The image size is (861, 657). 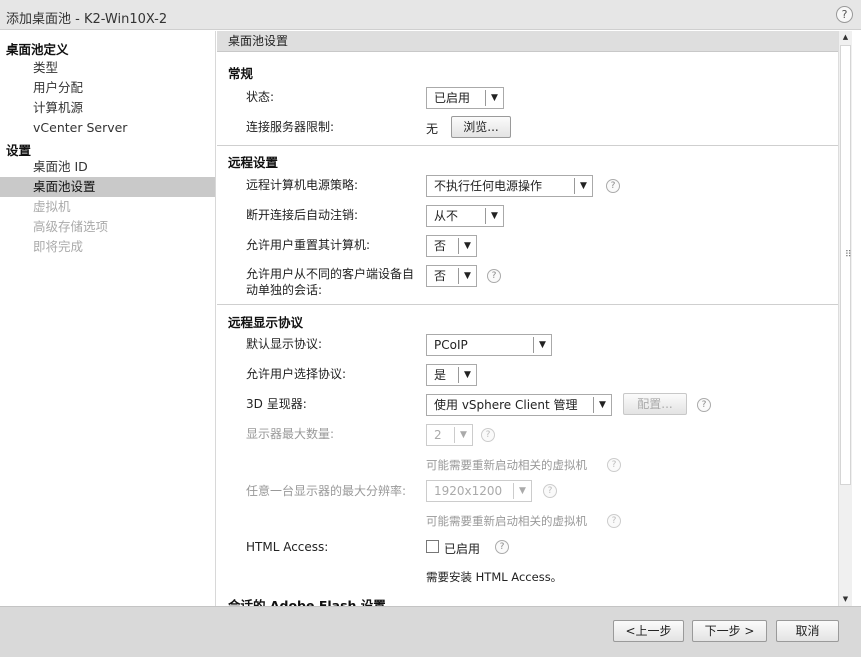 I want to click on remote-power-policy-dropdown: 不执行任何电源操作 ▼, so click(x=509, y=186).